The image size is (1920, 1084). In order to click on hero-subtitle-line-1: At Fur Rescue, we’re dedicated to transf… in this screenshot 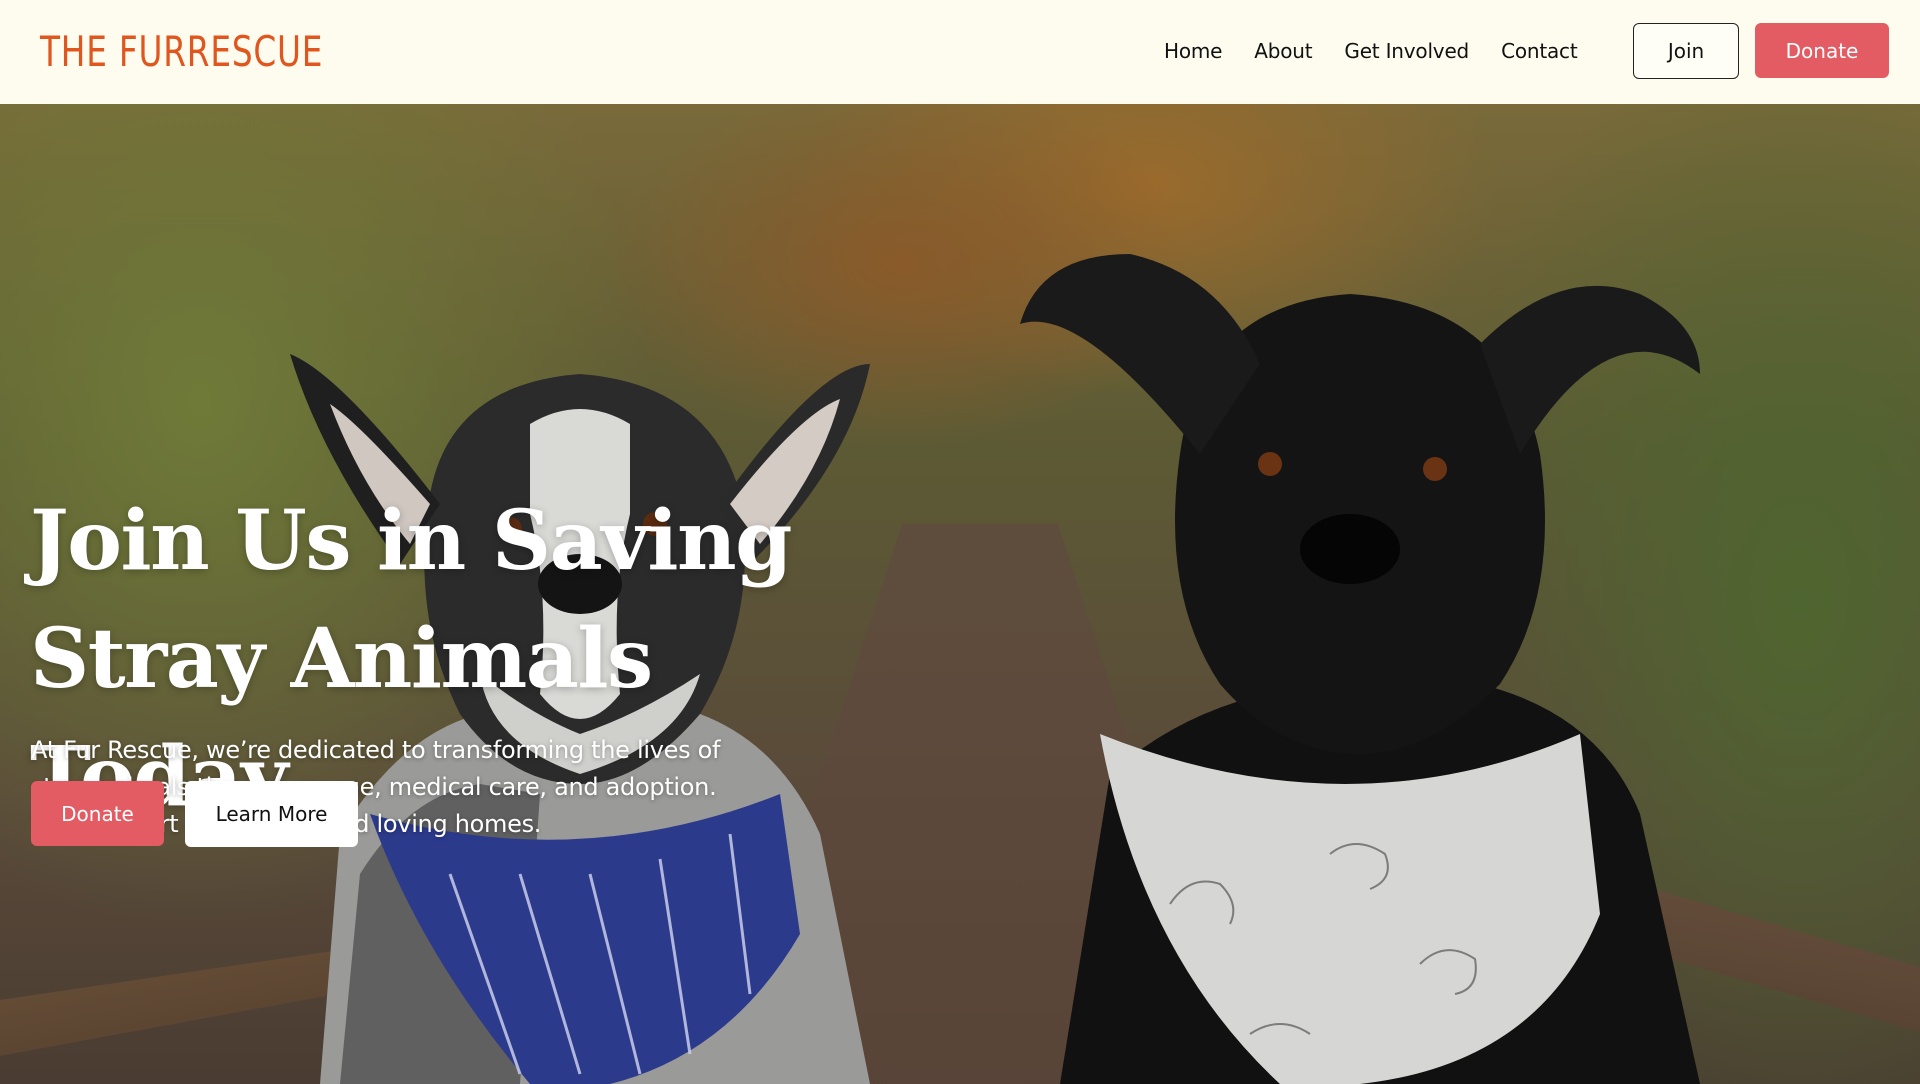, I will do `click(376, 750)`.